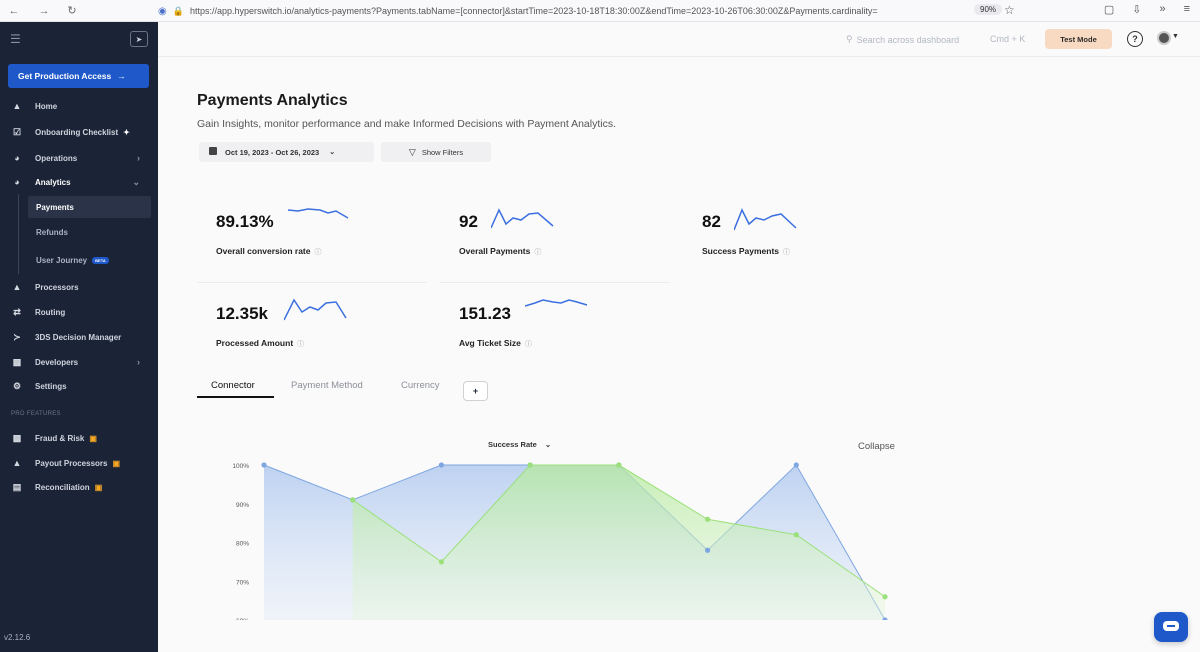  What do you see at coordinates (44, 11) in the screenshot?
I see `forward-icon: →` at bounding box center [44, 11].